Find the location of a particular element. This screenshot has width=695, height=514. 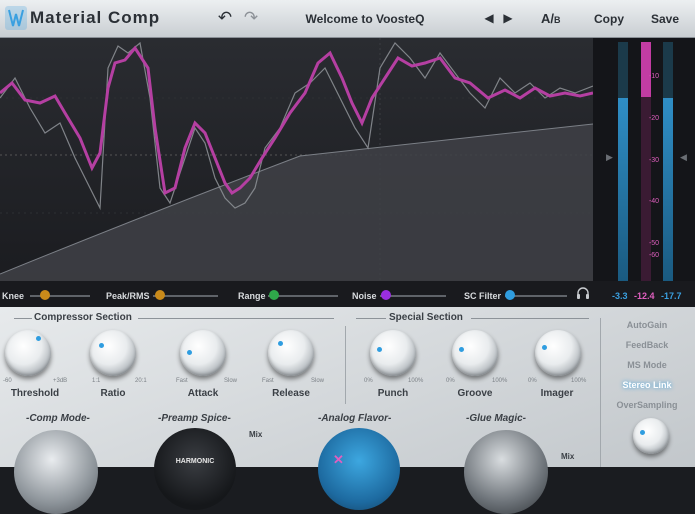

range-label: Range is located at coordinates (252, 296).